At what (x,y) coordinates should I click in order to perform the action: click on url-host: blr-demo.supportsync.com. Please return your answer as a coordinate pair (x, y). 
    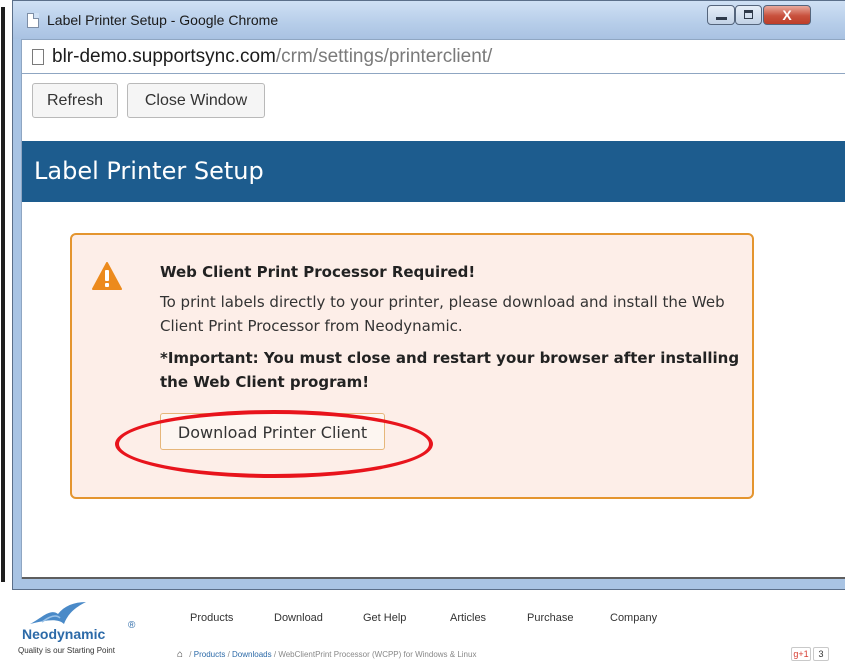
    Looking at the image, I should click on (164, 56).